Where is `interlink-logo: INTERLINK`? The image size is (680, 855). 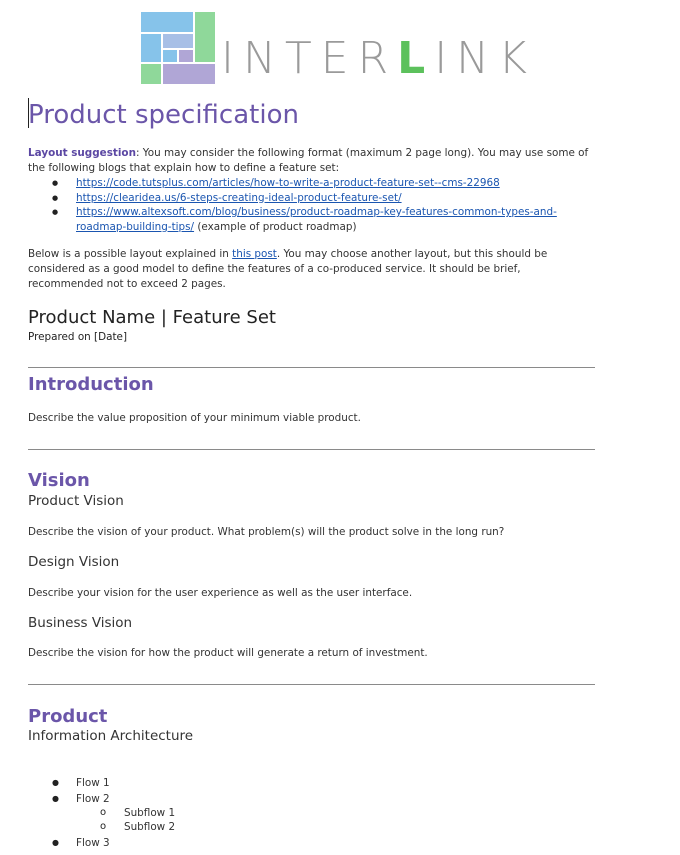 interlink-logo: INTERLINK is located at coordinates (334, 48).